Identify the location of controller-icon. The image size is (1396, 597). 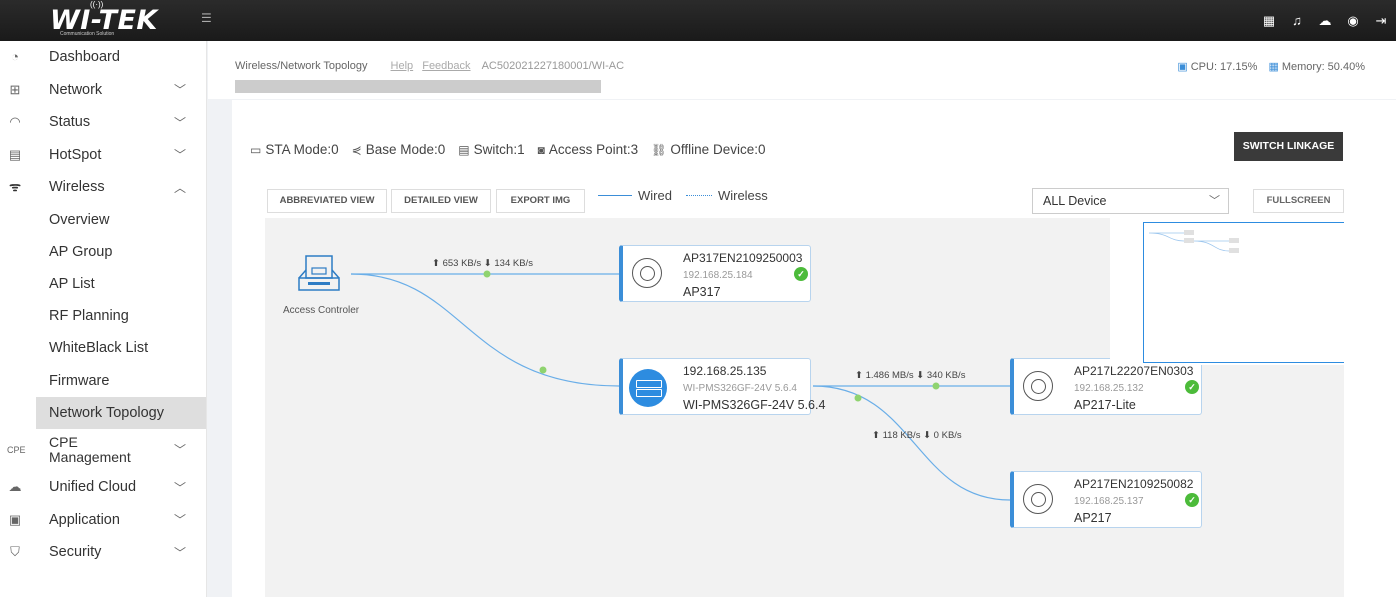
(319, 273).